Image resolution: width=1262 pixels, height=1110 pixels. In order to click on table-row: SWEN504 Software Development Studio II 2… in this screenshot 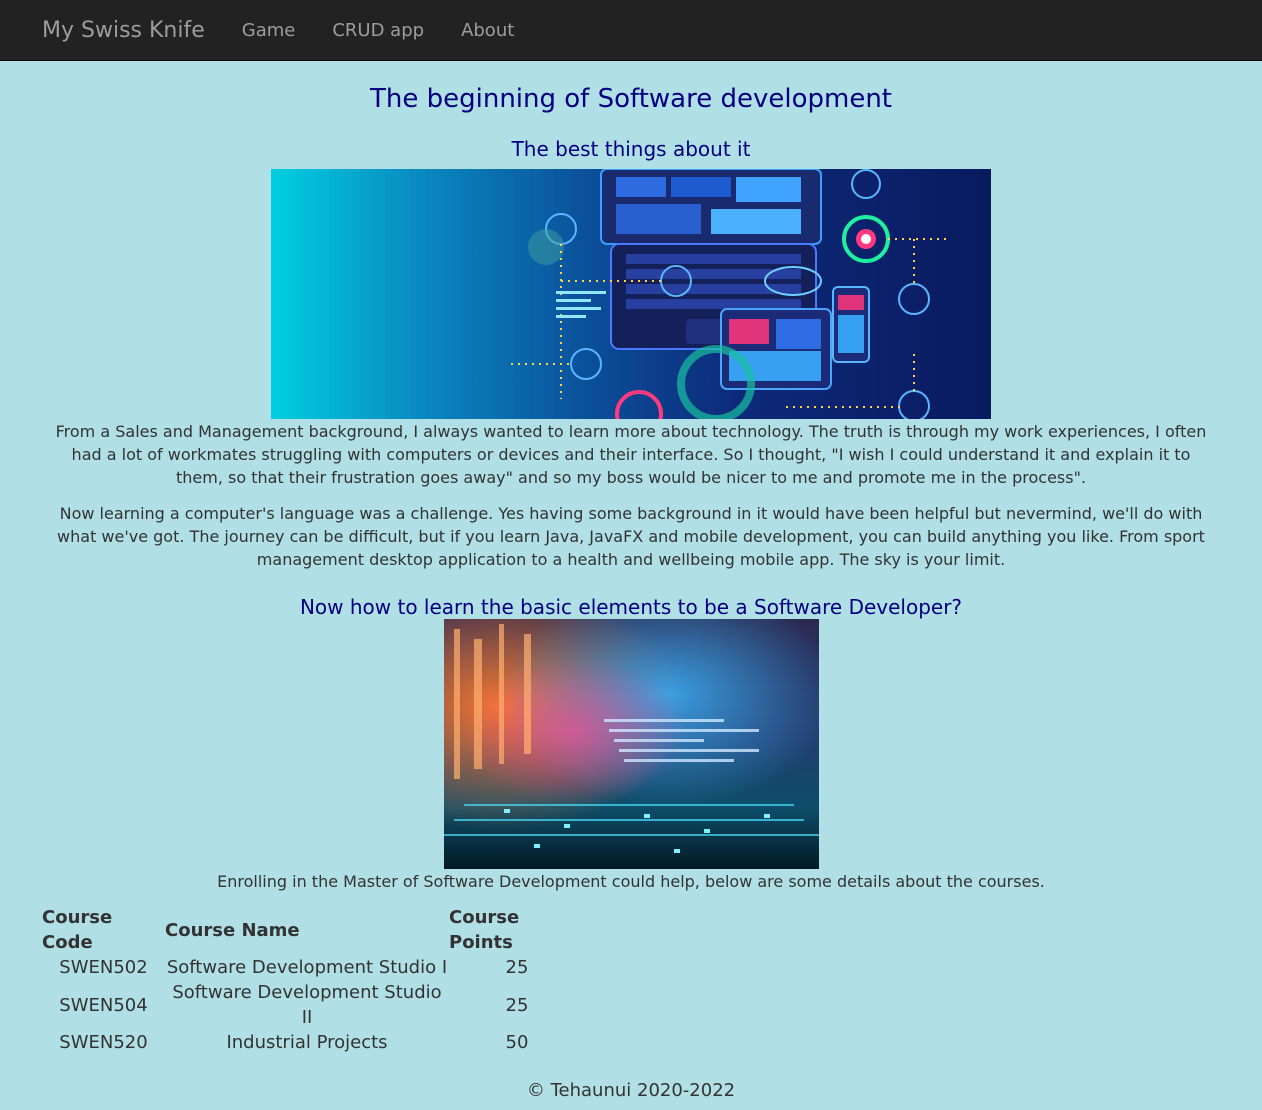, I will do `click(313, 1005)`.